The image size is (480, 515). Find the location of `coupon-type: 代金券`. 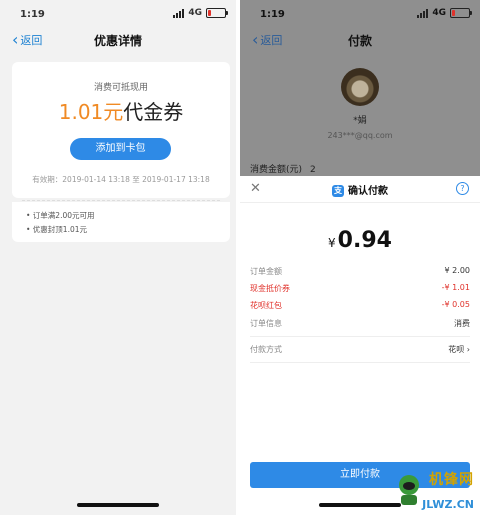

coupon-type: 代金券 is located at coordinates (153, 112).